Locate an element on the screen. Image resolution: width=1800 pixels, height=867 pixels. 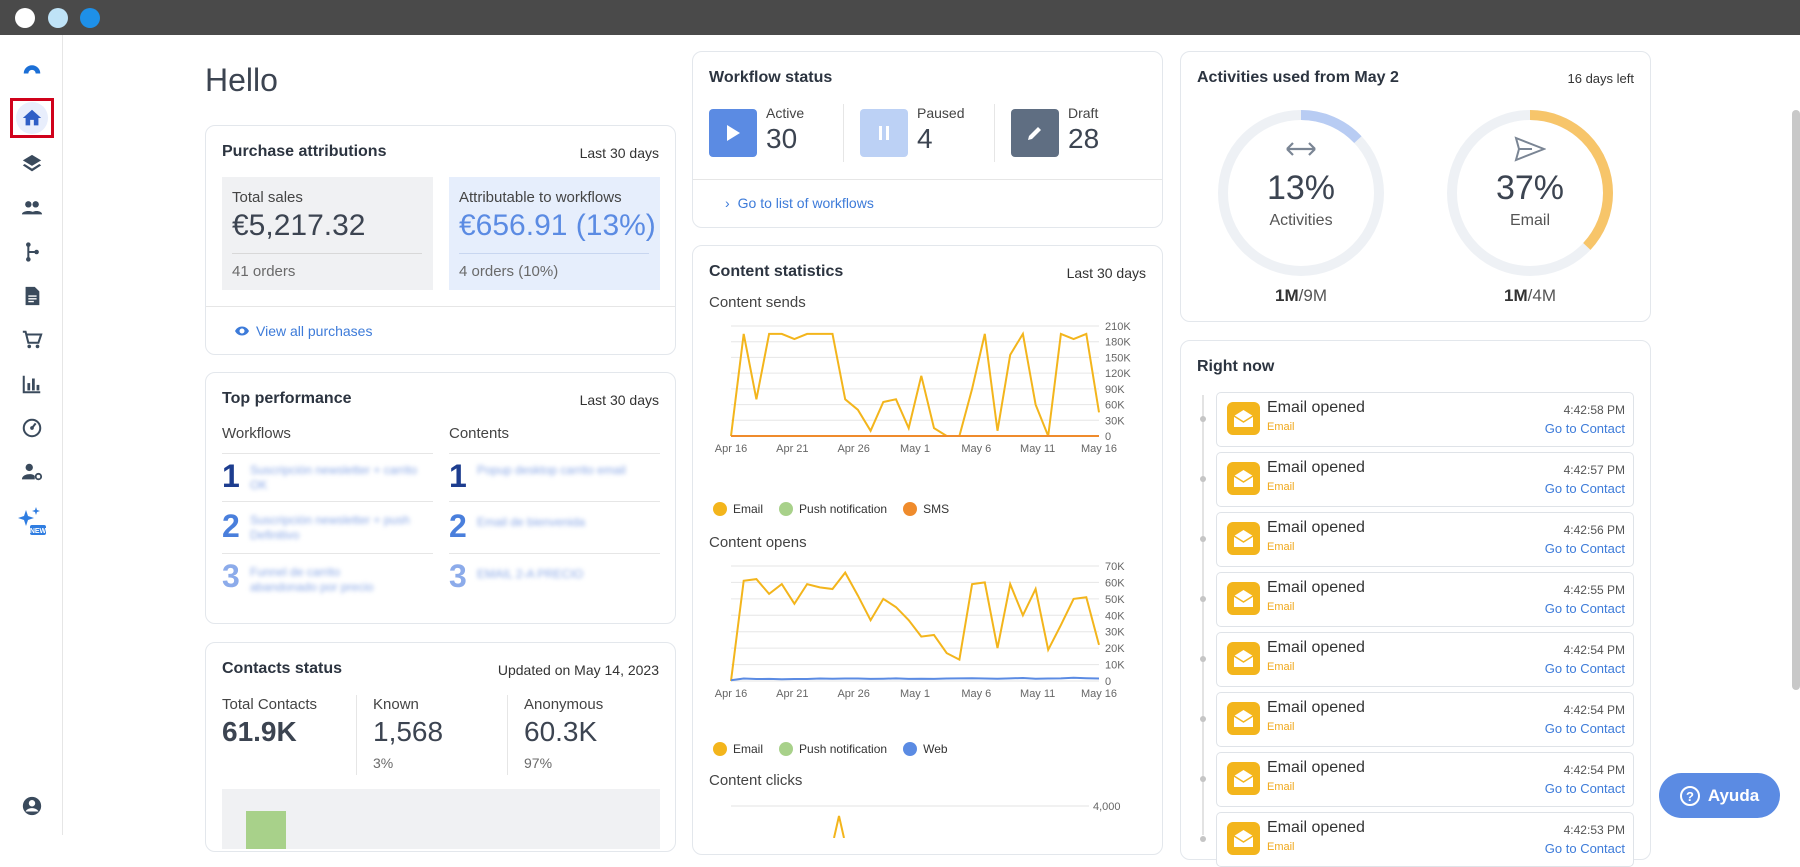
event-title: Email opened is located at coordinates (1316, 527).